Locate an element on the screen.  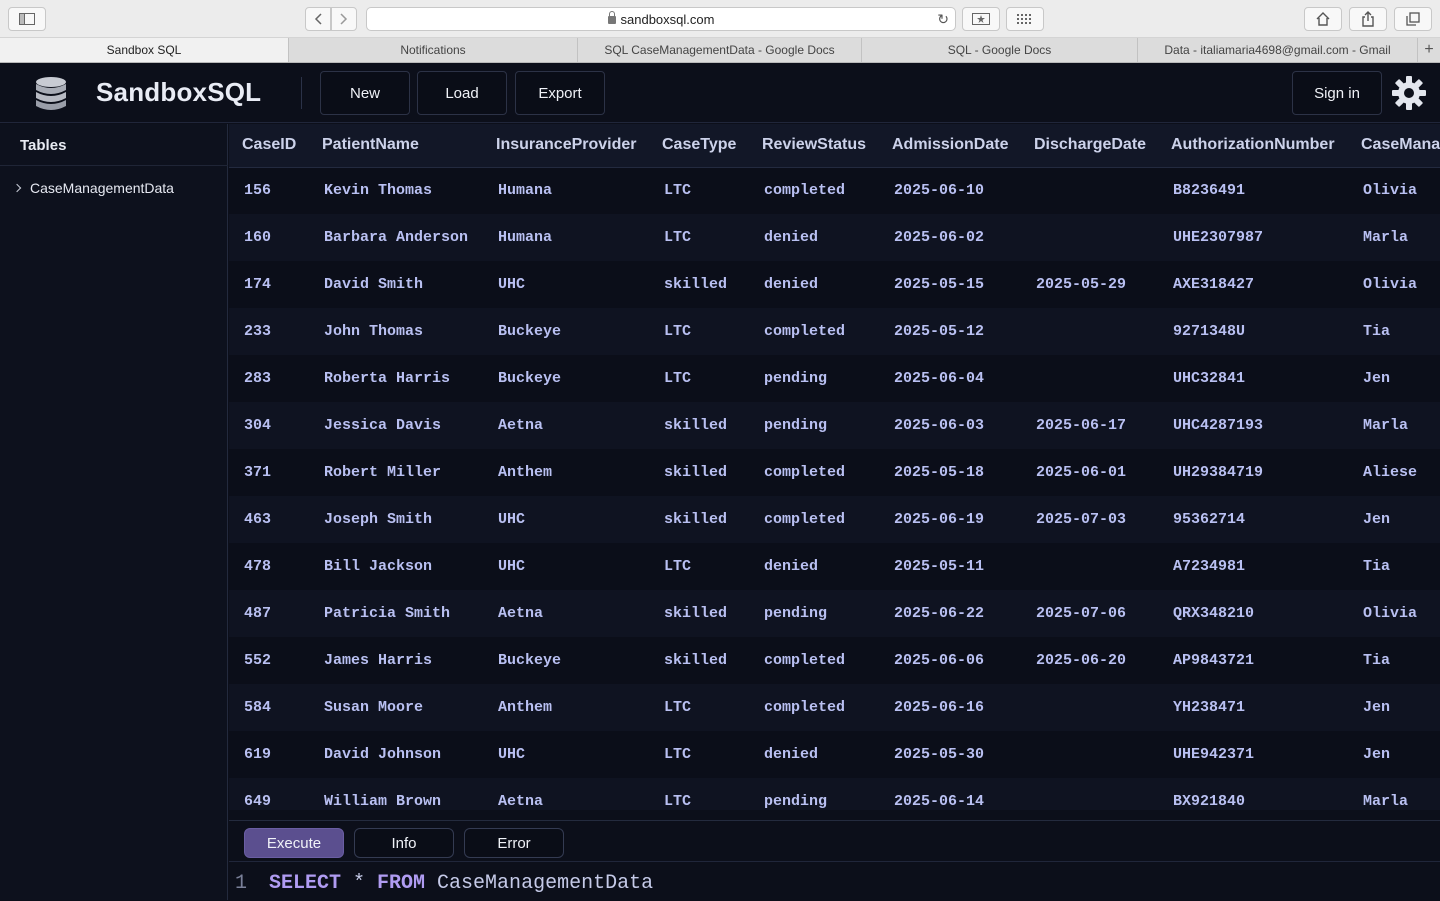
browser-tab-gmail: Data - italiamaria4698@gmail.com - Gmail is located at coordinates (1278, 50).